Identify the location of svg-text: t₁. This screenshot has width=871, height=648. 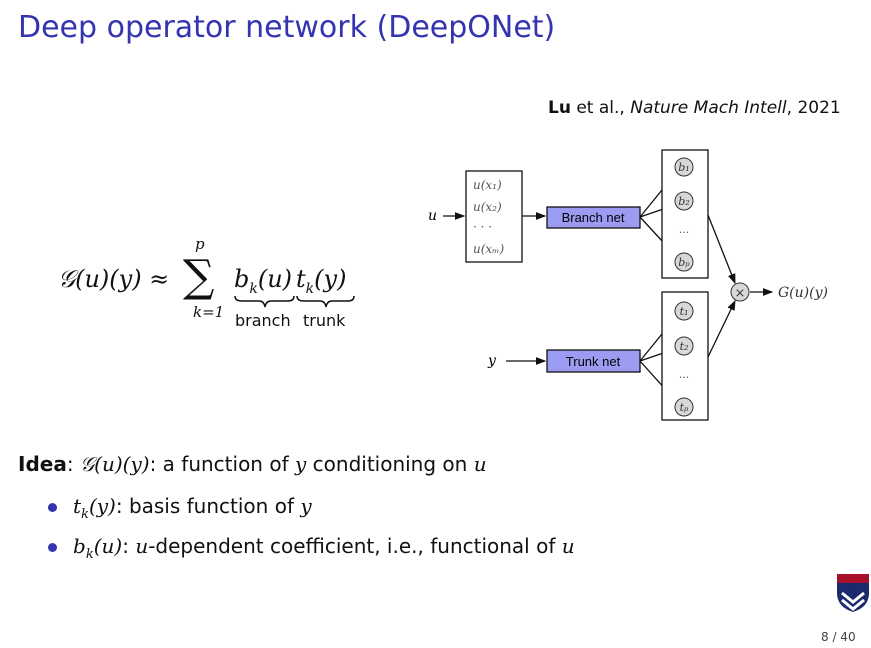
(684, 311).